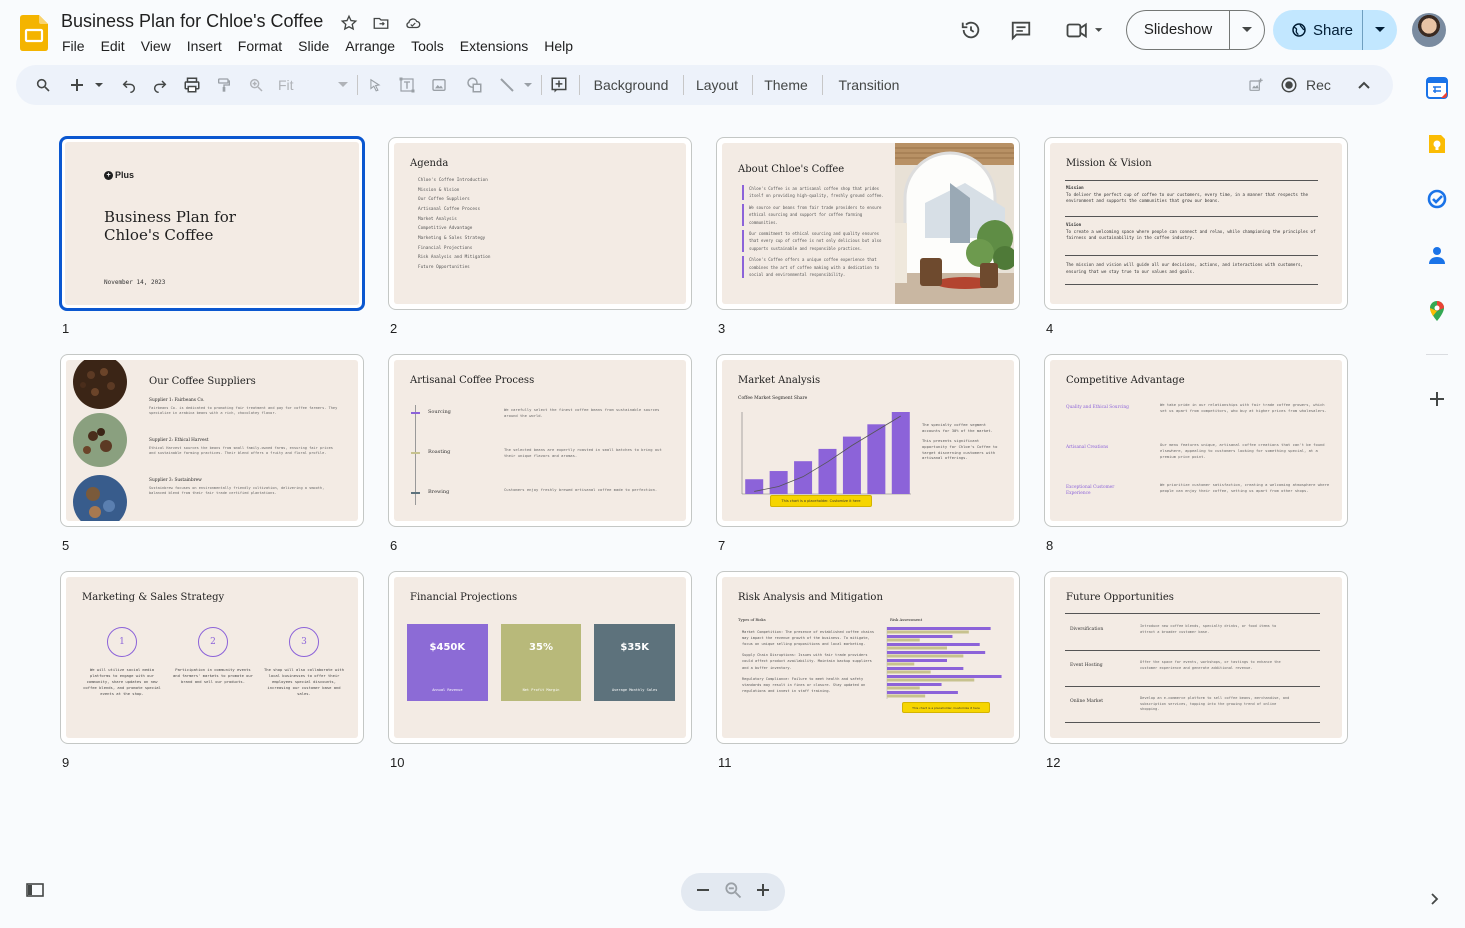  I want to click on slide-title: About Chloe's Coffee, so click(791, 169).